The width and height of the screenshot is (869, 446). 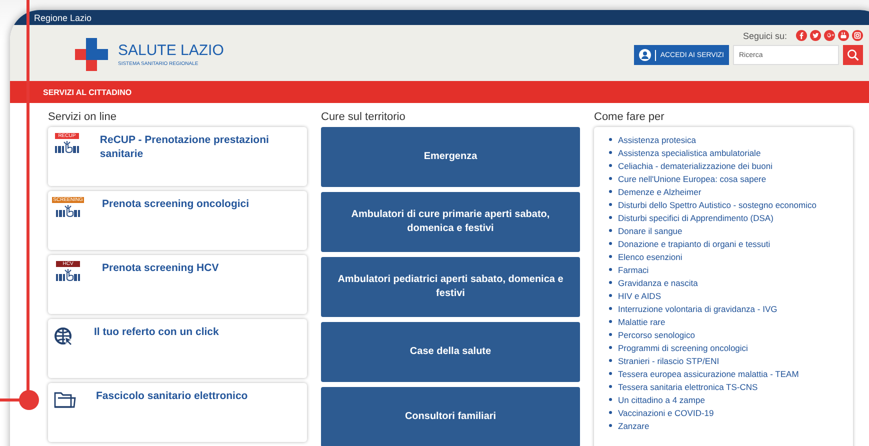 What do you see at coordinates (657, 335) in the screenshot?
I see `guide-link: Percorso senologico` at bounding box center [657, 335].